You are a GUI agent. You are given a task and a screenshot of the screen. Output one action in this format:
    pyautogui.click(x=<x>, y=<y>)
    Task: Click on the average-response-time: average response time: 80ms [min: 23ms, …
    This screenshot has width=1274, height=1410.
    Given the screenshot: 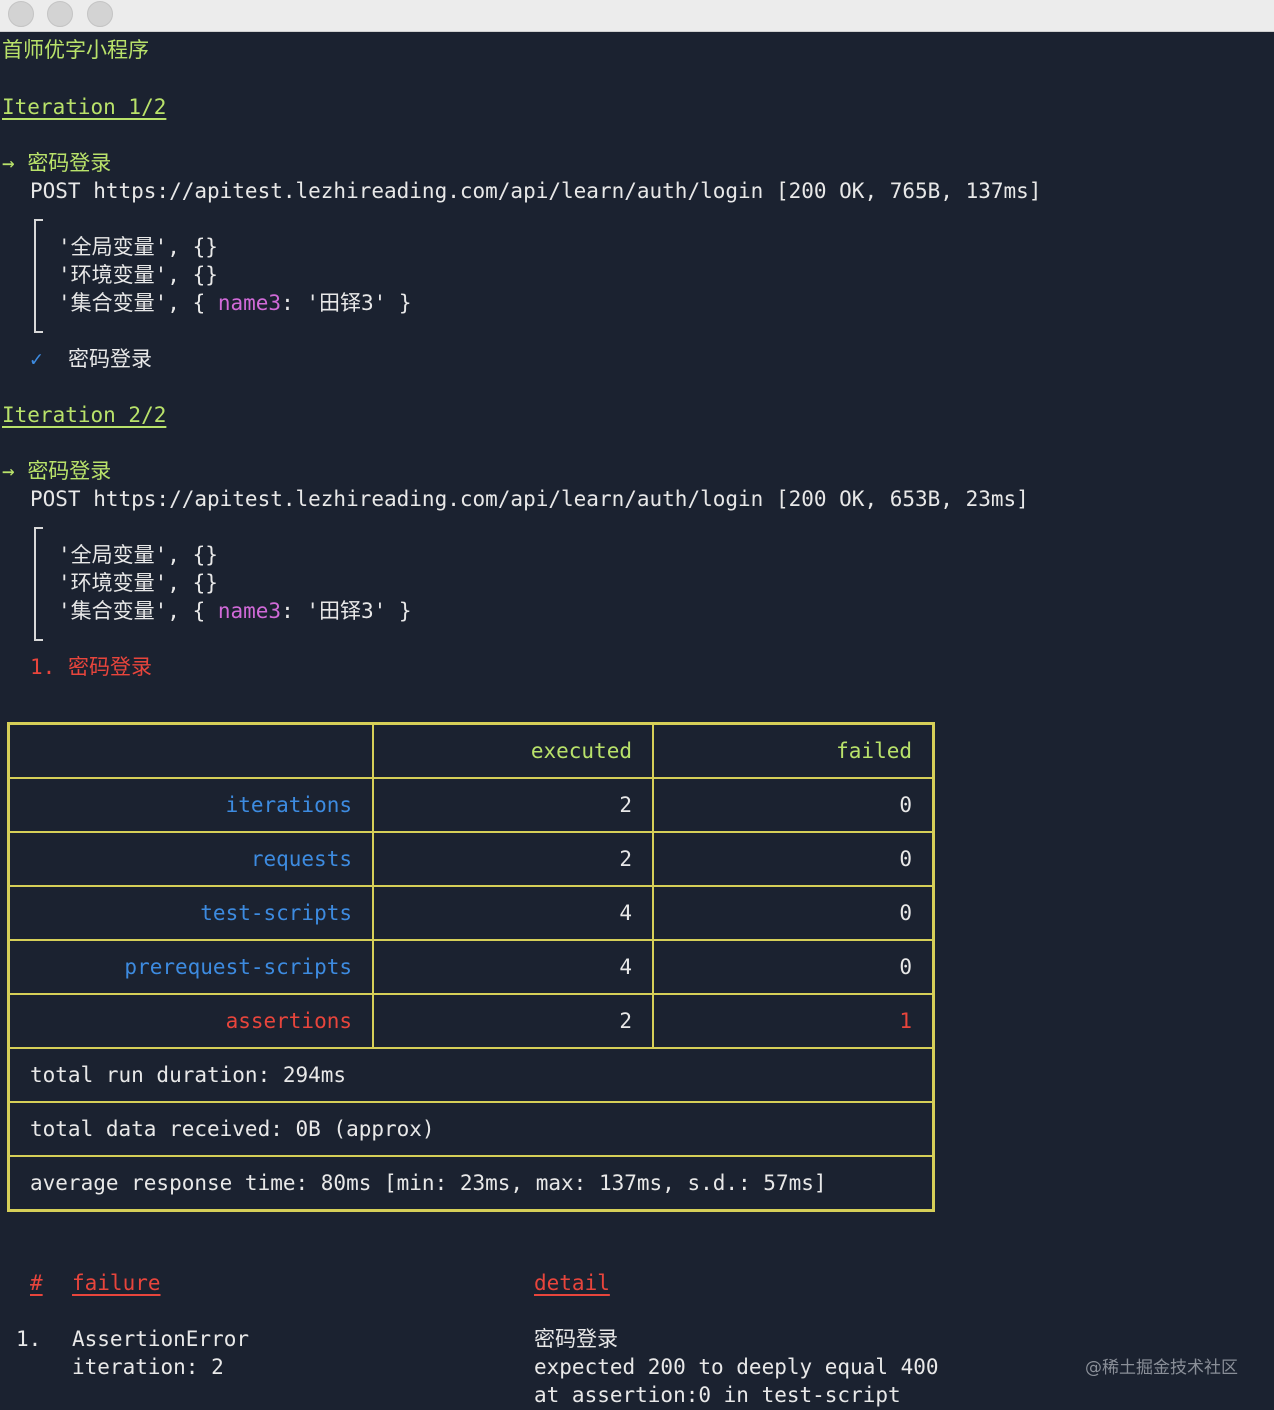 What is the action you would take?
    pyautogui.click(x=471, y=1183)
    